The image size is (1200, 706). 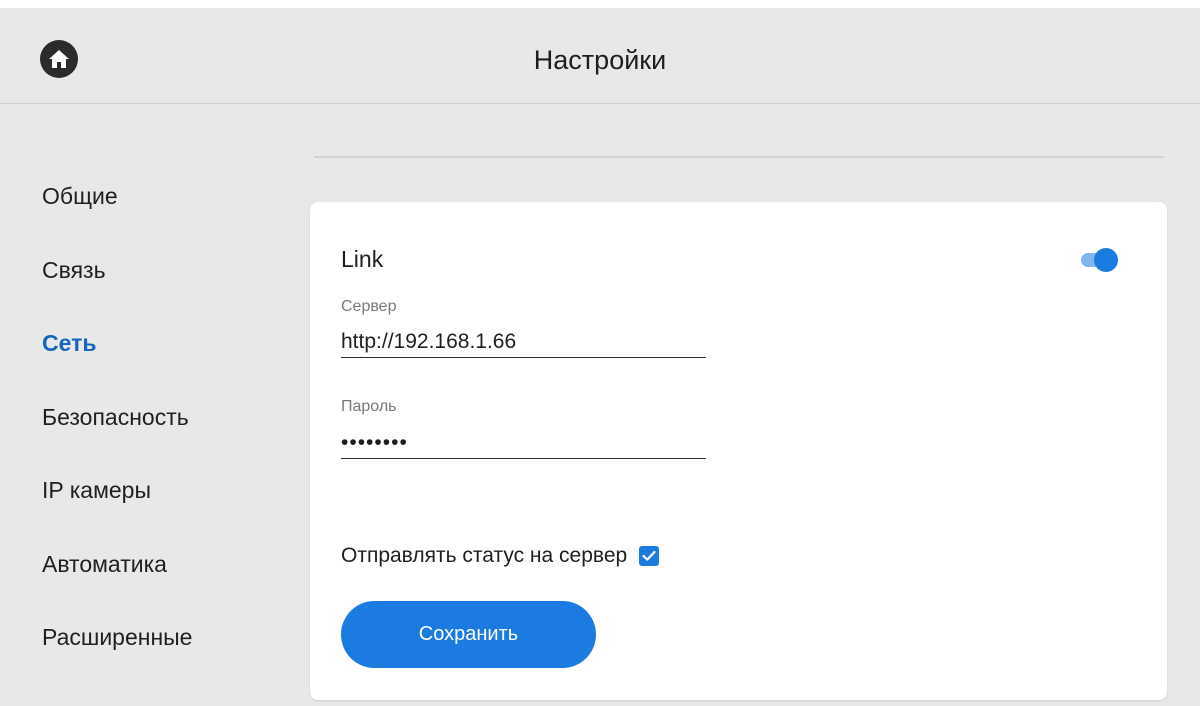 I want to click on checkmark-icon, so click(x=649, y=555).